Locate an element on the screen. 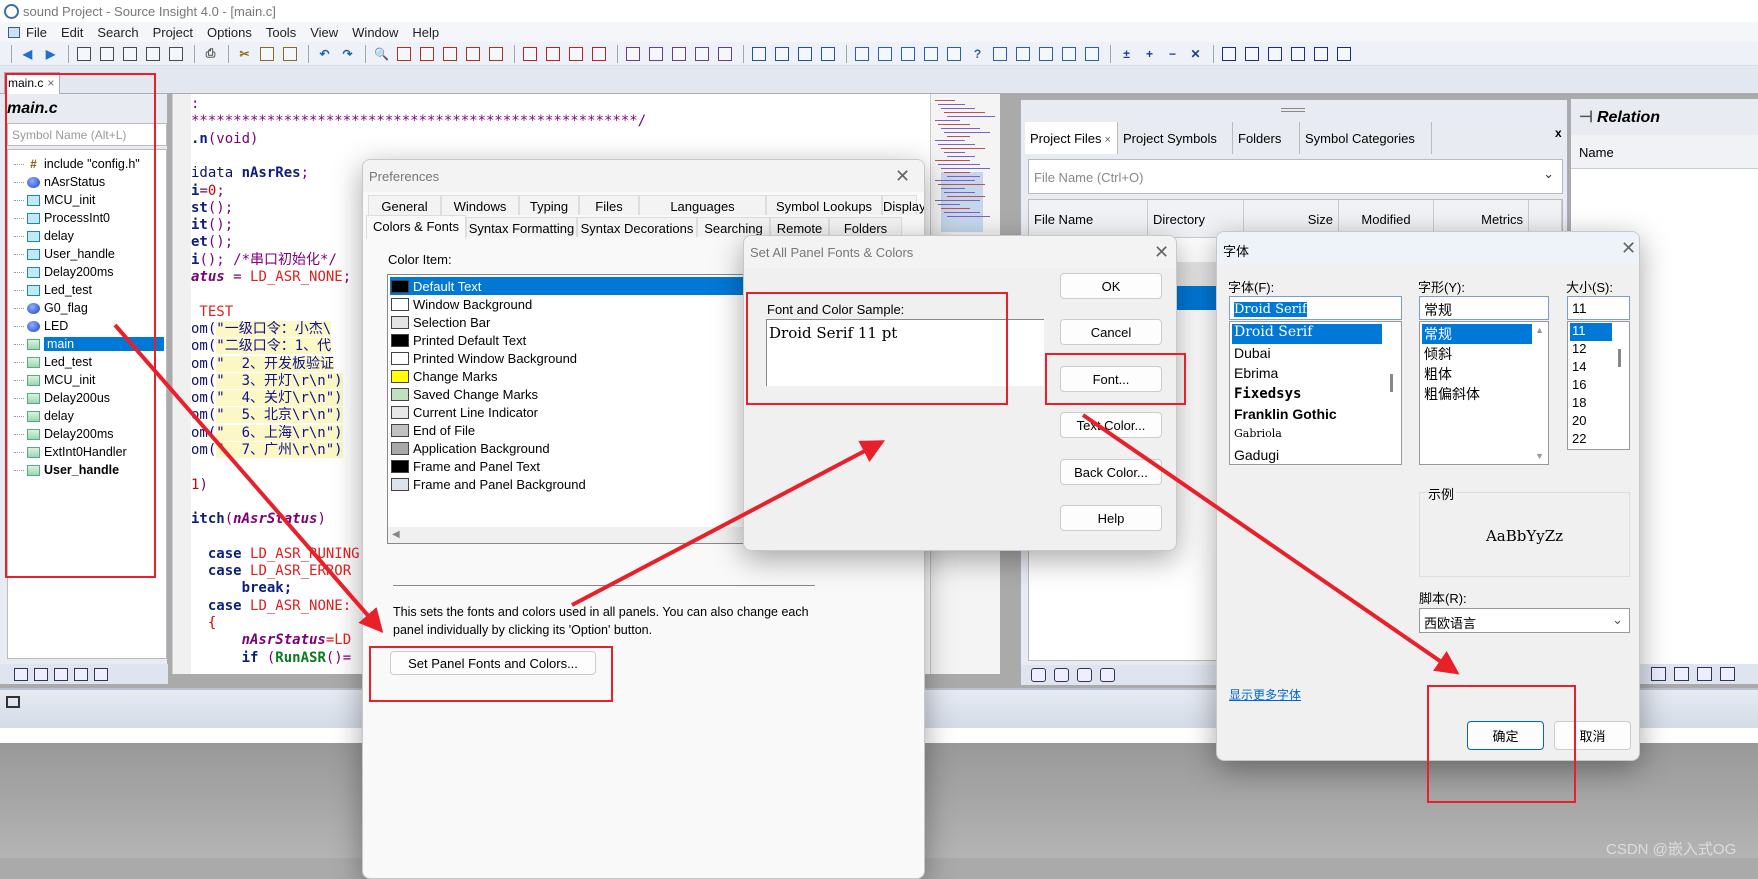  style-list-item: 倾斜 is located at coordinates (1477, 354).